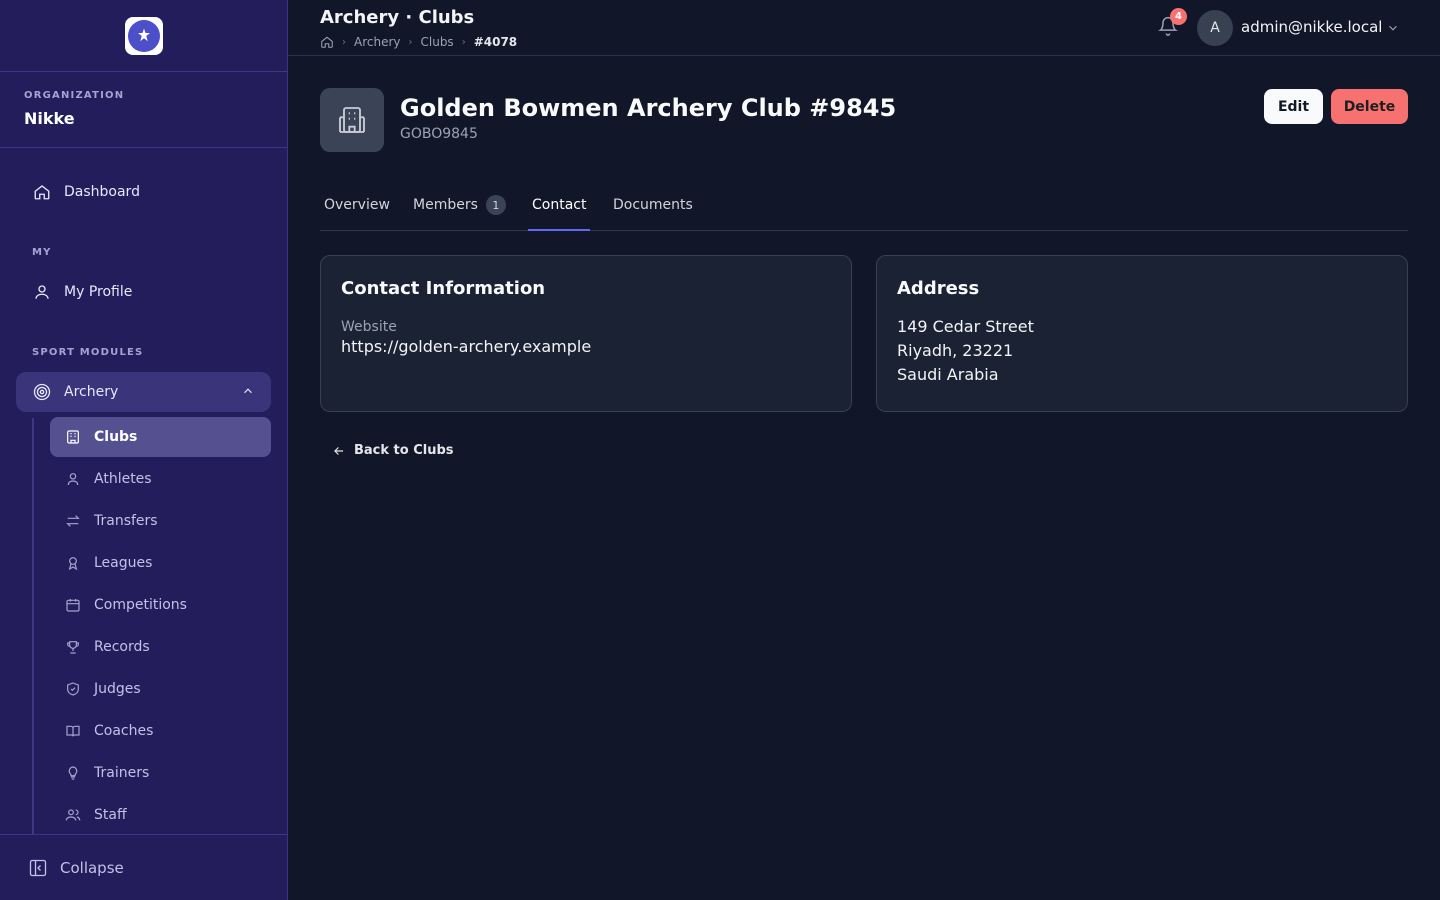 The width and height of the screenshot is (1440, 900). Describe the element at coordinates (160, 563) in the screenshot. I see `sidebar-item-leagues: Leagues` at that location.